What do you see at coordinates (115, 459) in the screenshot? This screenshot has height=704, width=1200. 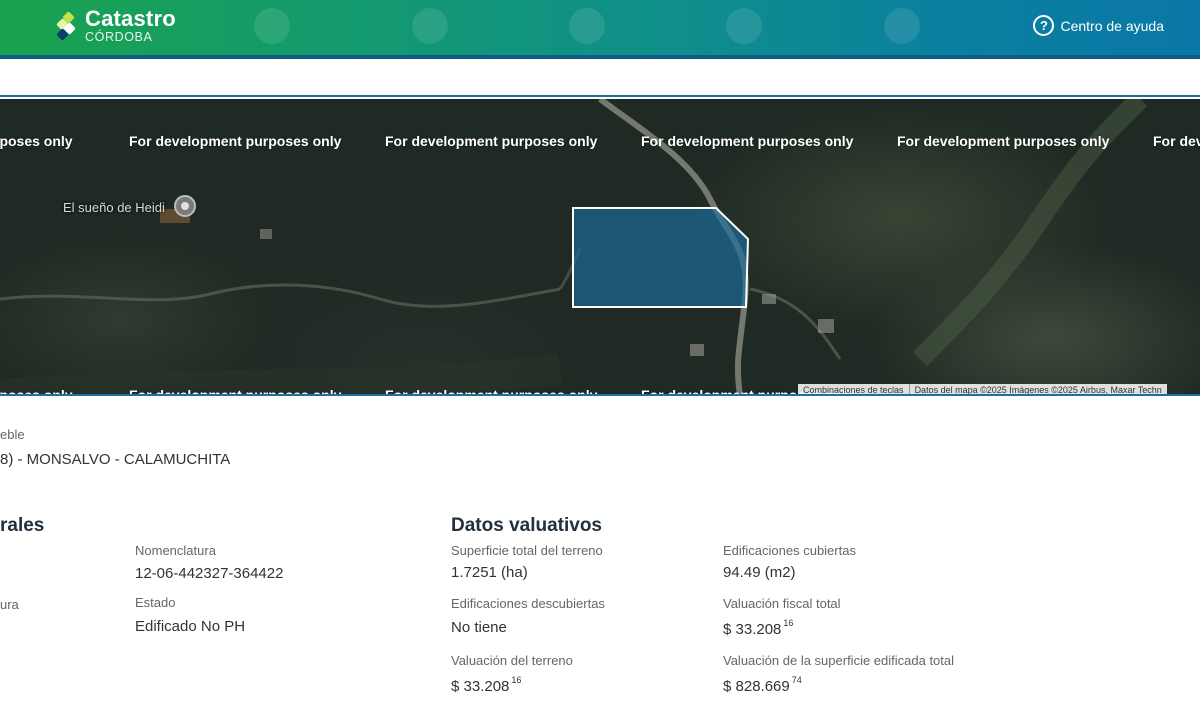 I see `property-location: 8) - MONSALVO - CALAMUCHITA` at bounding box center [115, 459].